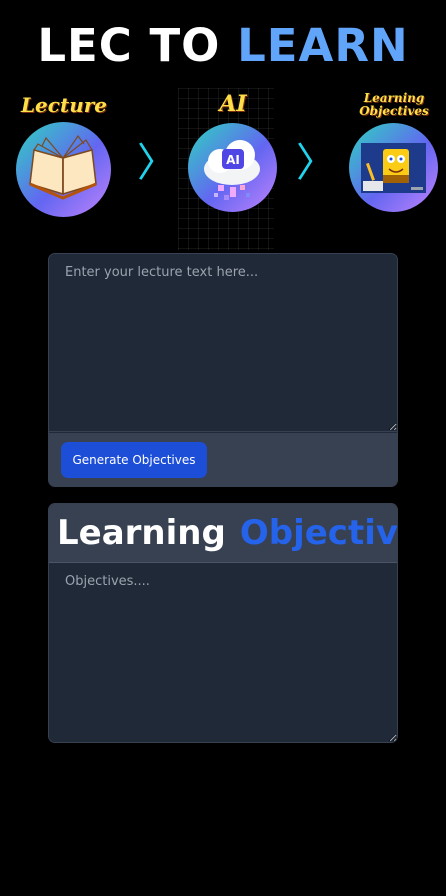 The image size is (446, 896). I want to click on step-label-ai: AI, so click(233, 104).